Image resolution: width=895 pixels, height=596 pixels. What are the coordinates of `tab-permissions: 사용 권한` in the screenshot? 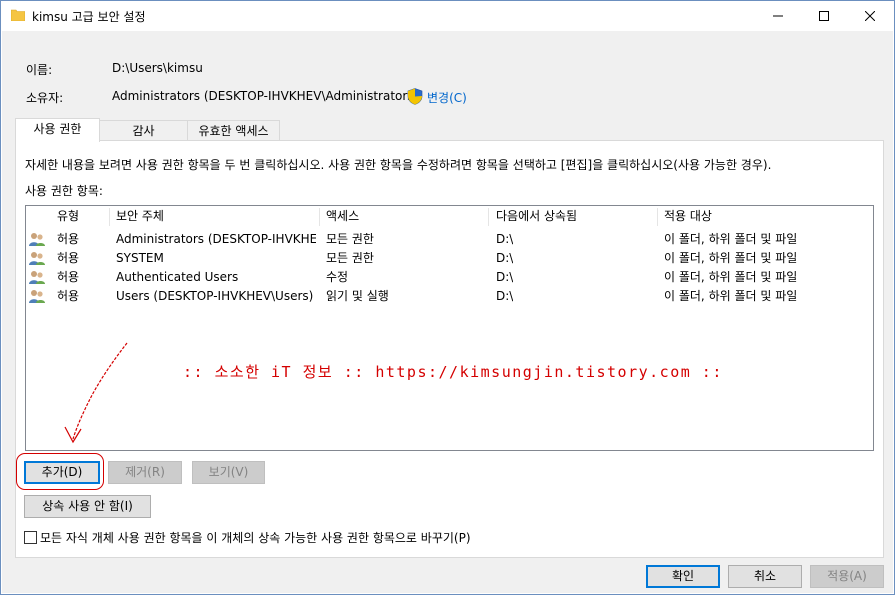 It's located at (57, 130).